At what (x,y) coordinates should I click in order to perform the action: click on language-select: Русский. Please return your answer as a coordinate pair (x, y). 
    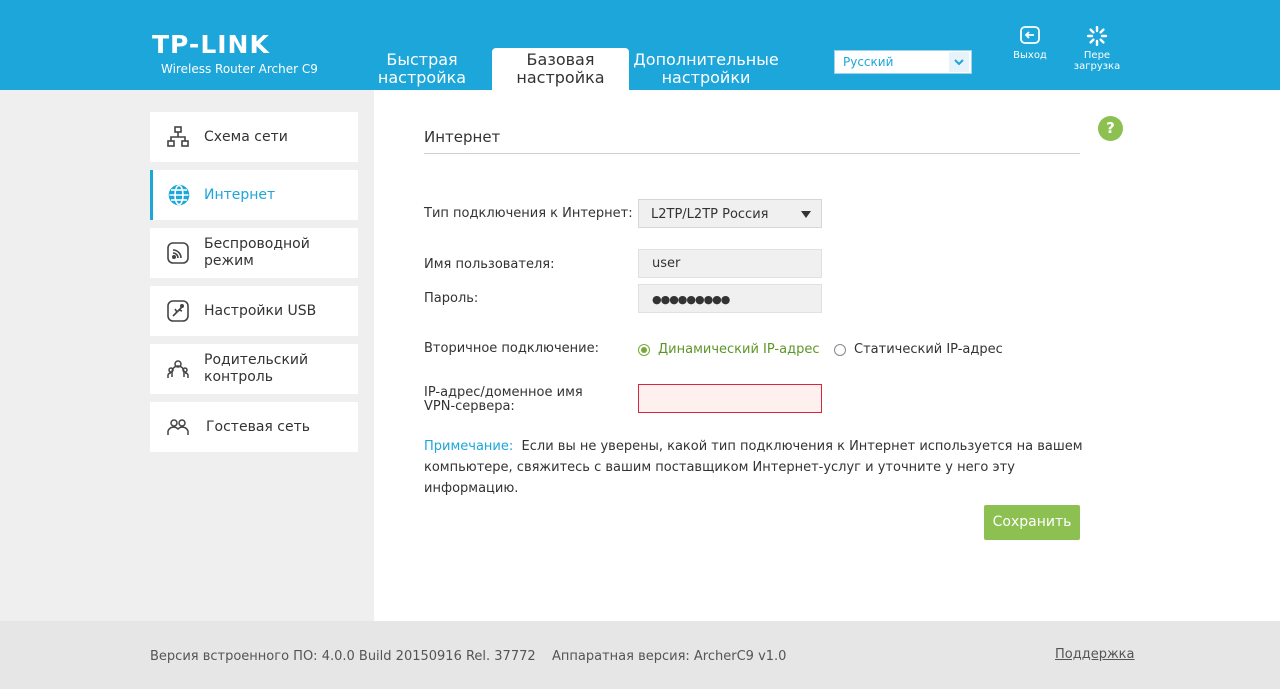
    Looking at the image, I should click on (903, 62).